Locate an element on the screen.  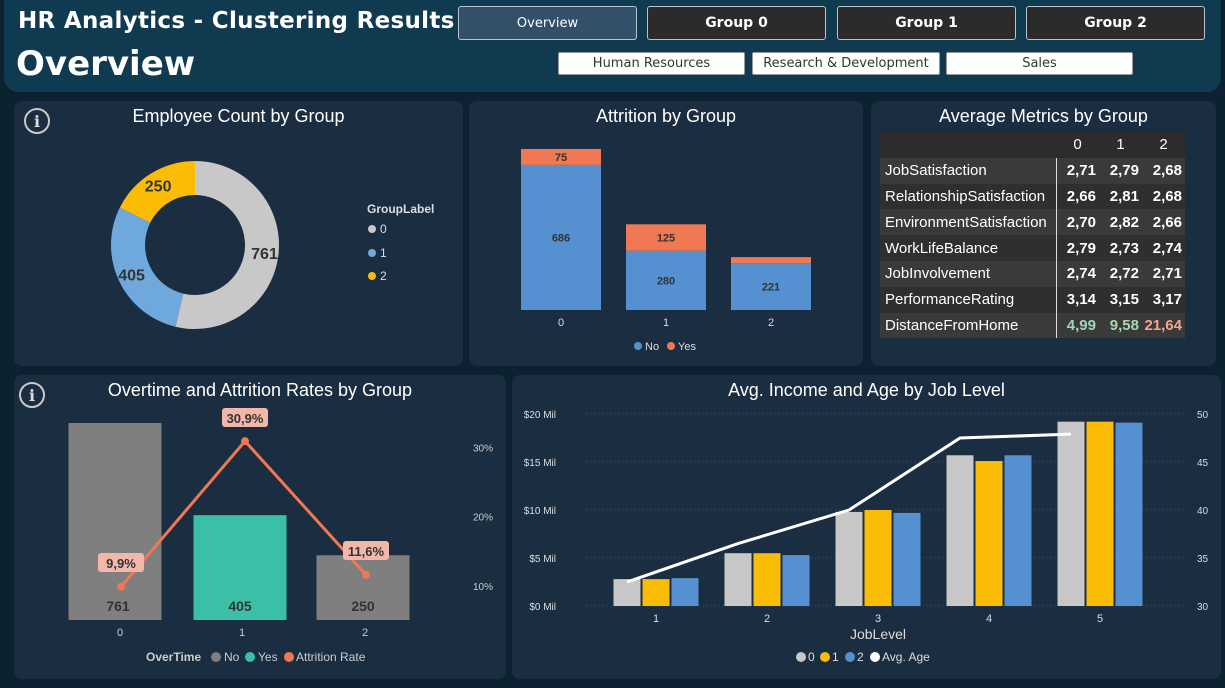
y2-tick-label: 45 is located at coordinates (1203, 463).